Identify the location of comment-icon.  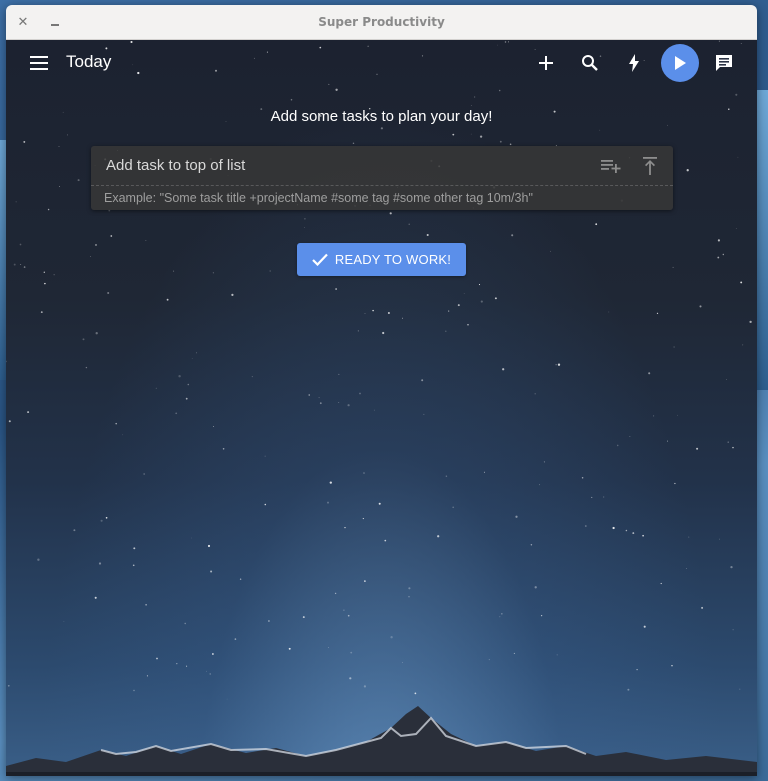
(724, 63).